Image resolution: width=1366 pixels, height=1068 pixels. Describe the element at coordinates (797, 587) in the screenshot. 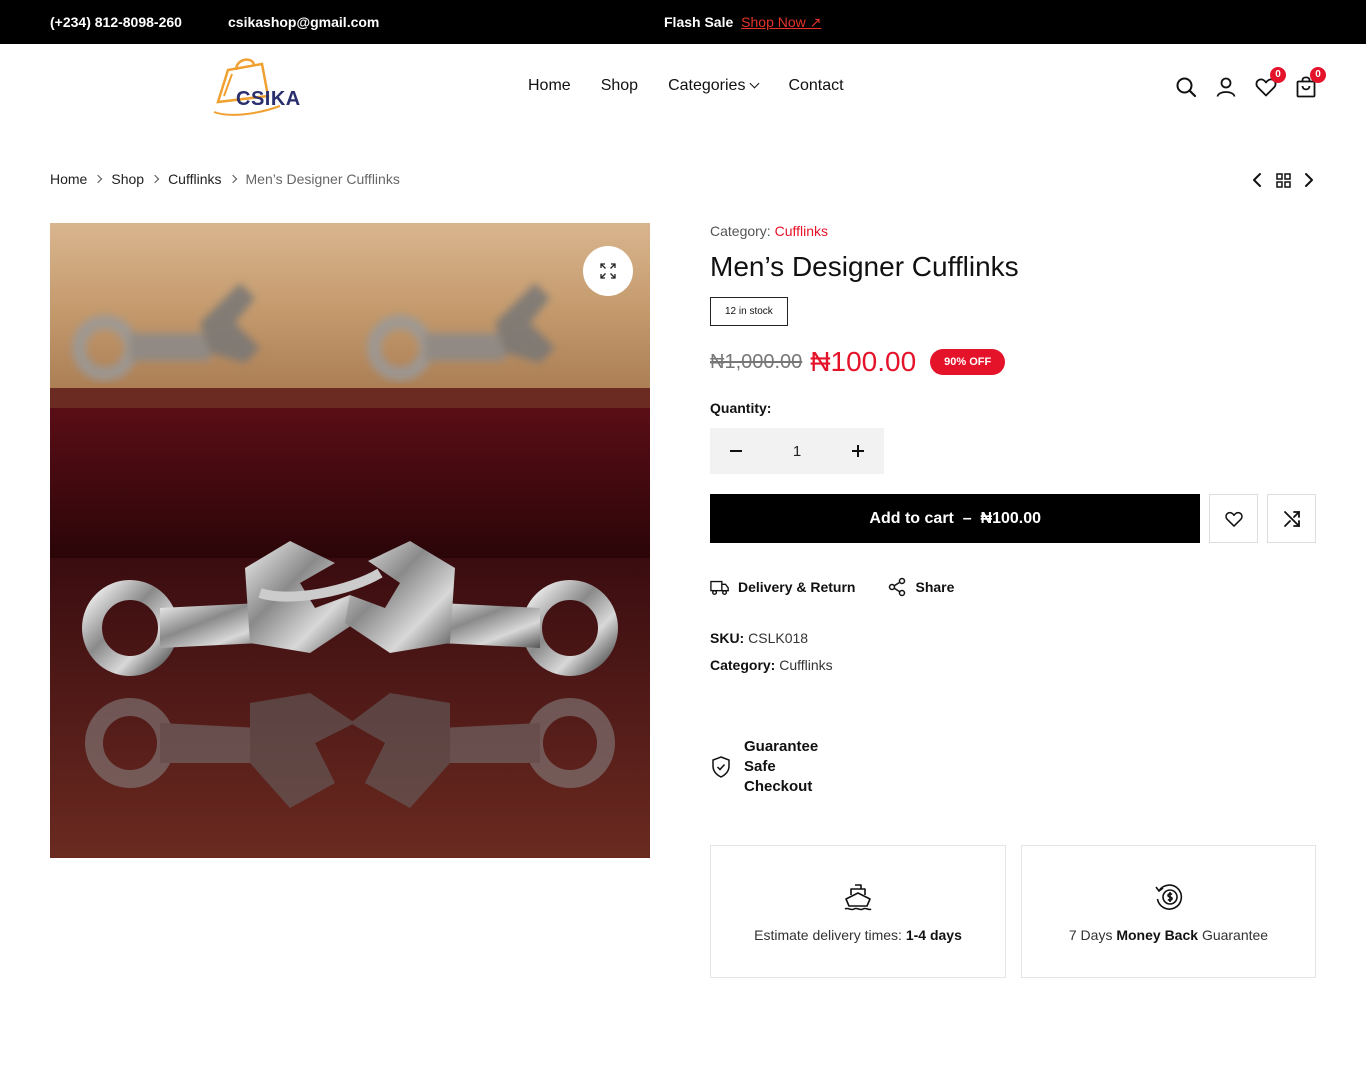

I see `delivery-return-label: Delivery & Return` at that location.